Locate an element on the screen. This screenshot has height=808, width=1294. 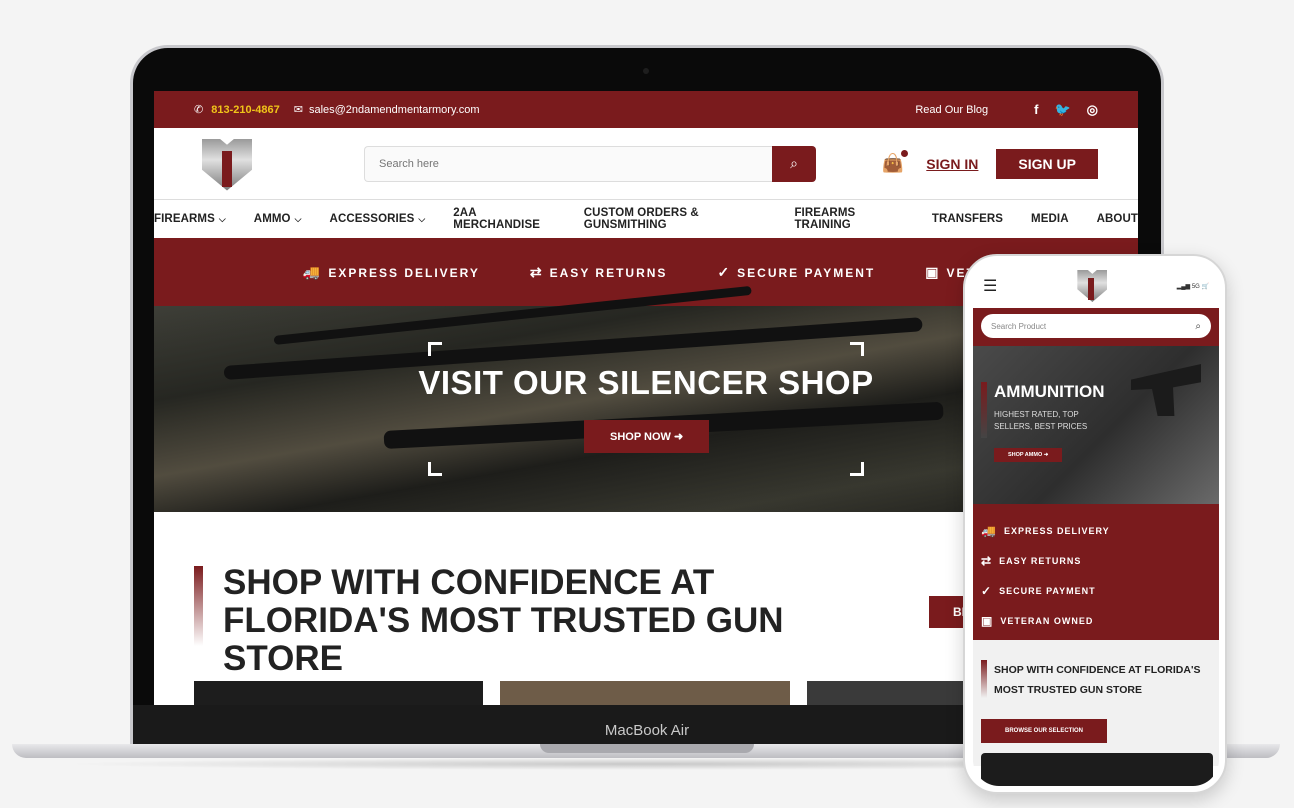
instagram-icon: ◎ is located at coordinates (1092, 110).